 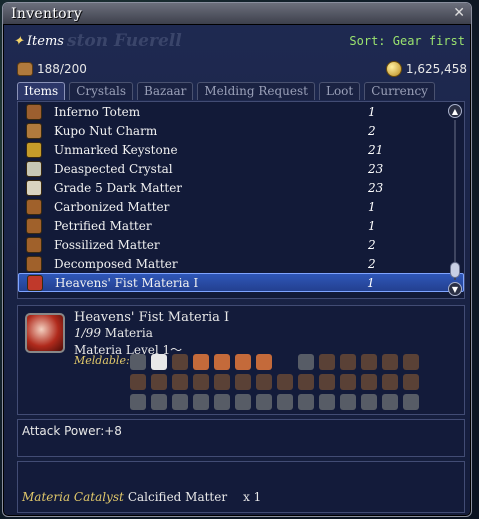 I want to click on scroll-track, so click(x=455, y=200).